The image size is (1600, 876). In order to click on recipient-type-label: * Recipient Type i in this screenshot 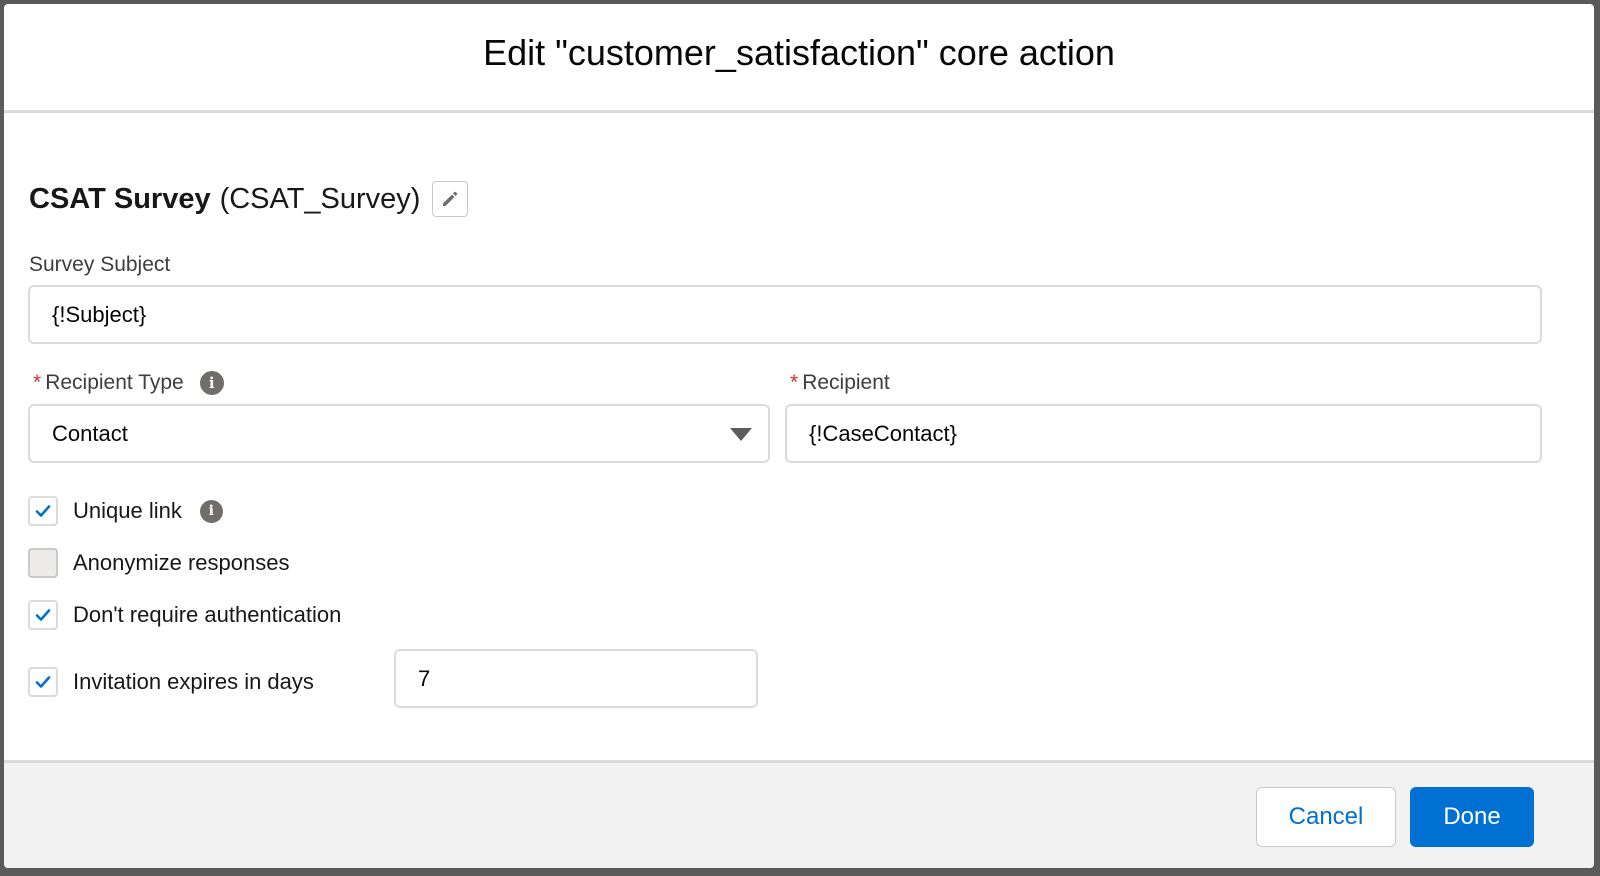, I will do `click(128, 383)`.